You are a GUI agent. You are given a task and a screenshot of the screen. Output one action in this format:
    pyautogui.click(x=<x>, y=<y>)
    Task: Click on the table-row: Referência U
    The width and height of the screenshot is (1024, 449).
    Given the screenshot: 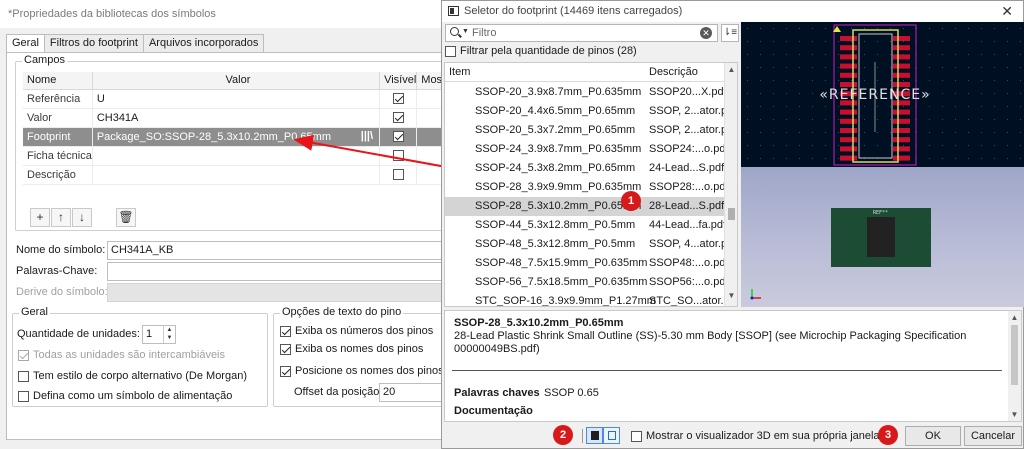 What is the action you would take?
    pyautogui.click(x=243, y=99)
    